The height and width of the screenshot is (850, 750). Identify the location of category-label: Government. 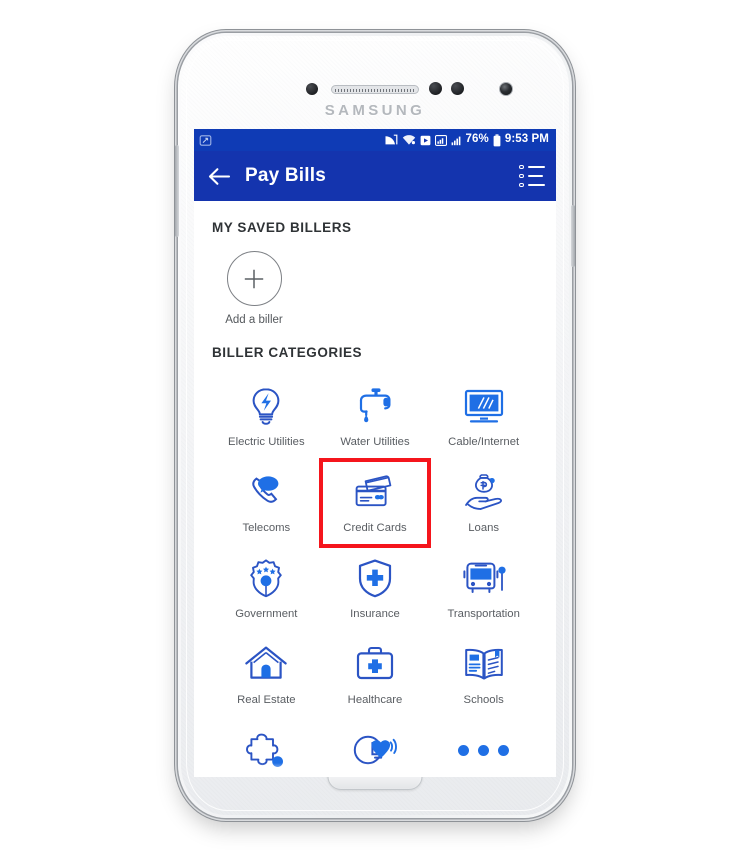
(266, 614).